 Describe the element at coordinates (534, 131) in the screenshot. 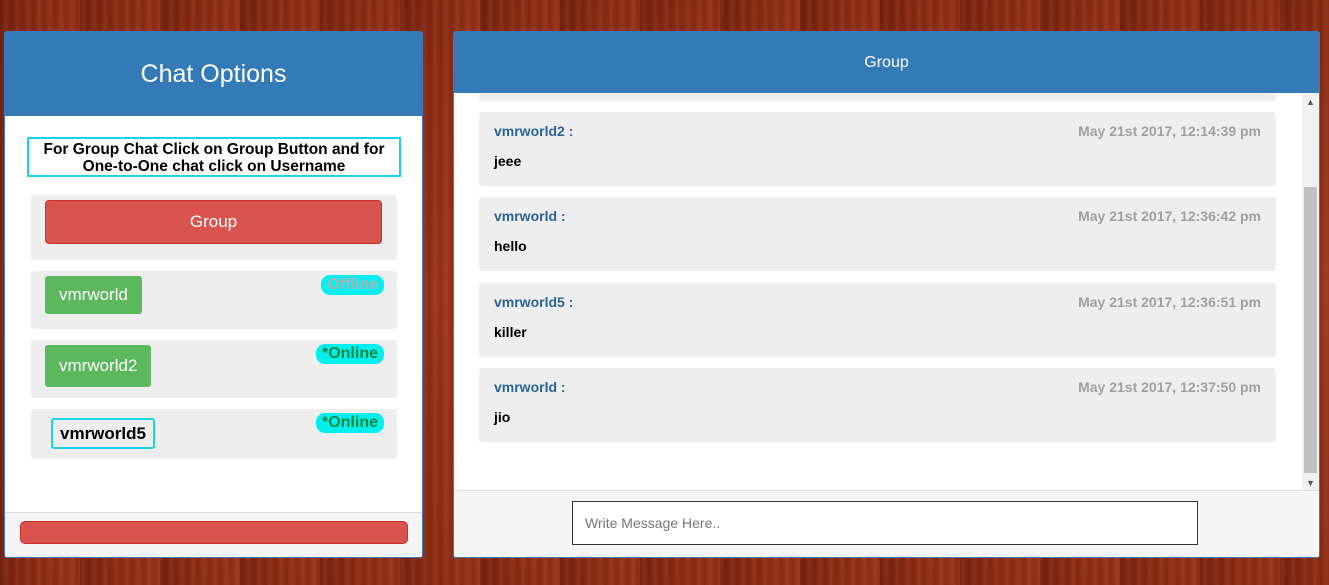

I see `message-user: vmrworld2 :` at that location.